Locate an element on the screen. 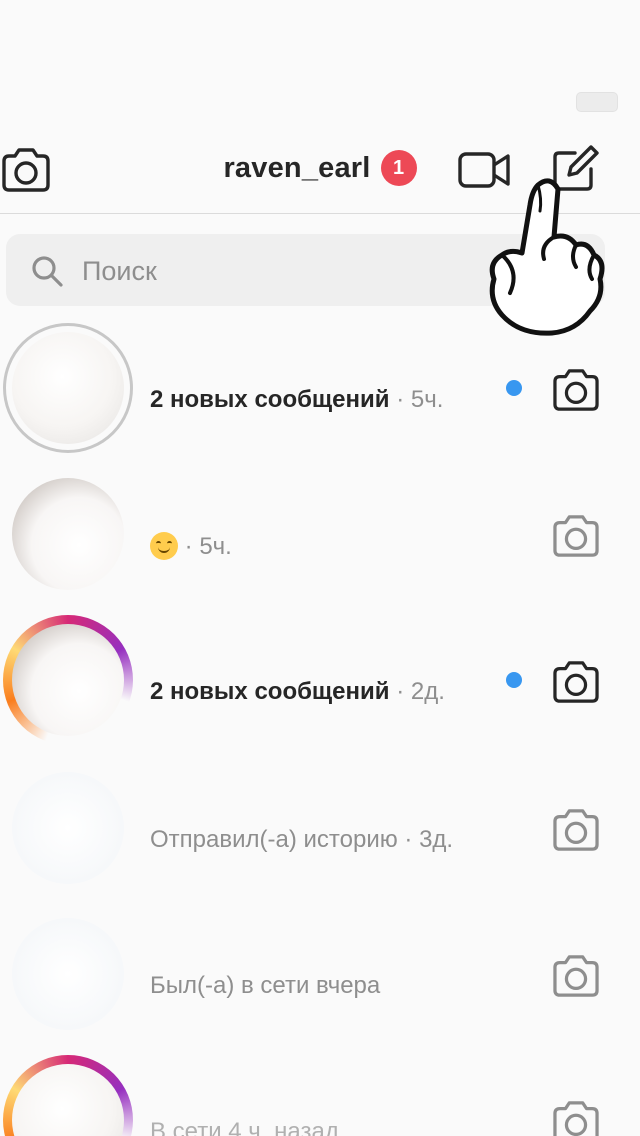 The width and height of the screenshot is (640, 1136). status-bar is located at coordinates (320, 65).